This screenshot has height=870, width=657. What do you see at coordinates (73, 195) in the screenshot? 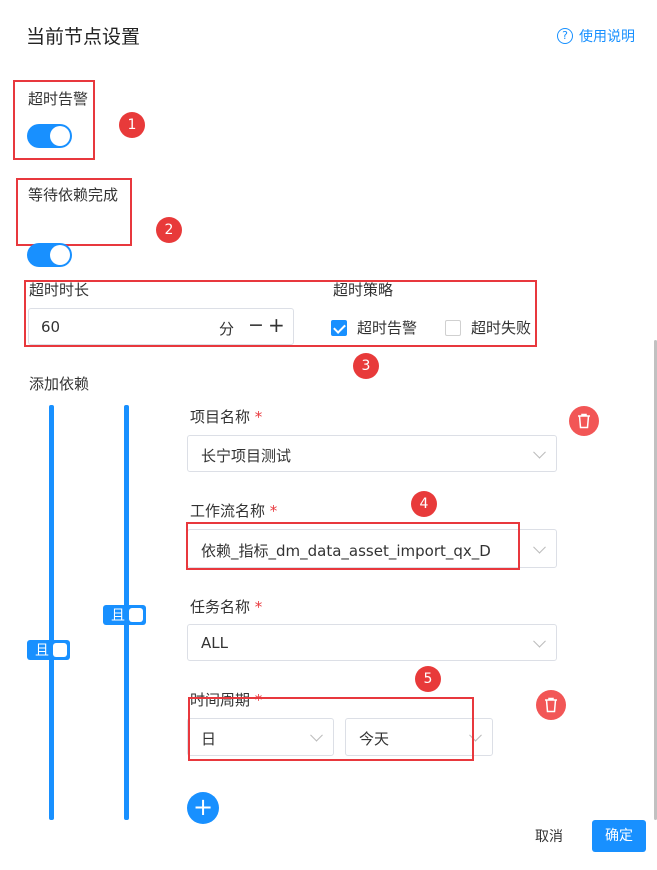
I see `wait-dependency-label: 等待依赖完成` at bounding box center [73, 195].